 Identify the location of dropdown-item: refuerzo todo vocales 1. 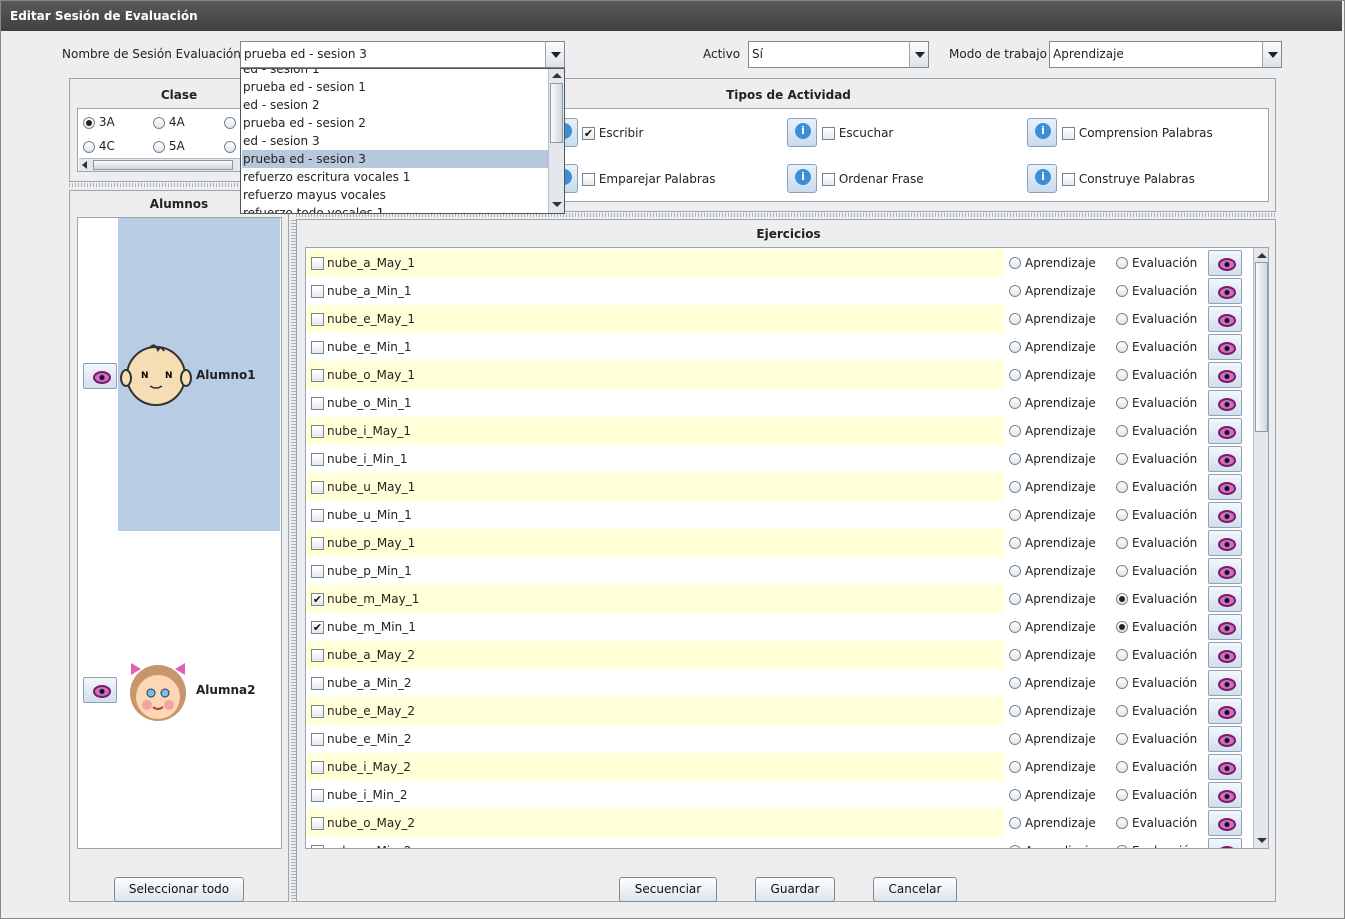
(395, 208).